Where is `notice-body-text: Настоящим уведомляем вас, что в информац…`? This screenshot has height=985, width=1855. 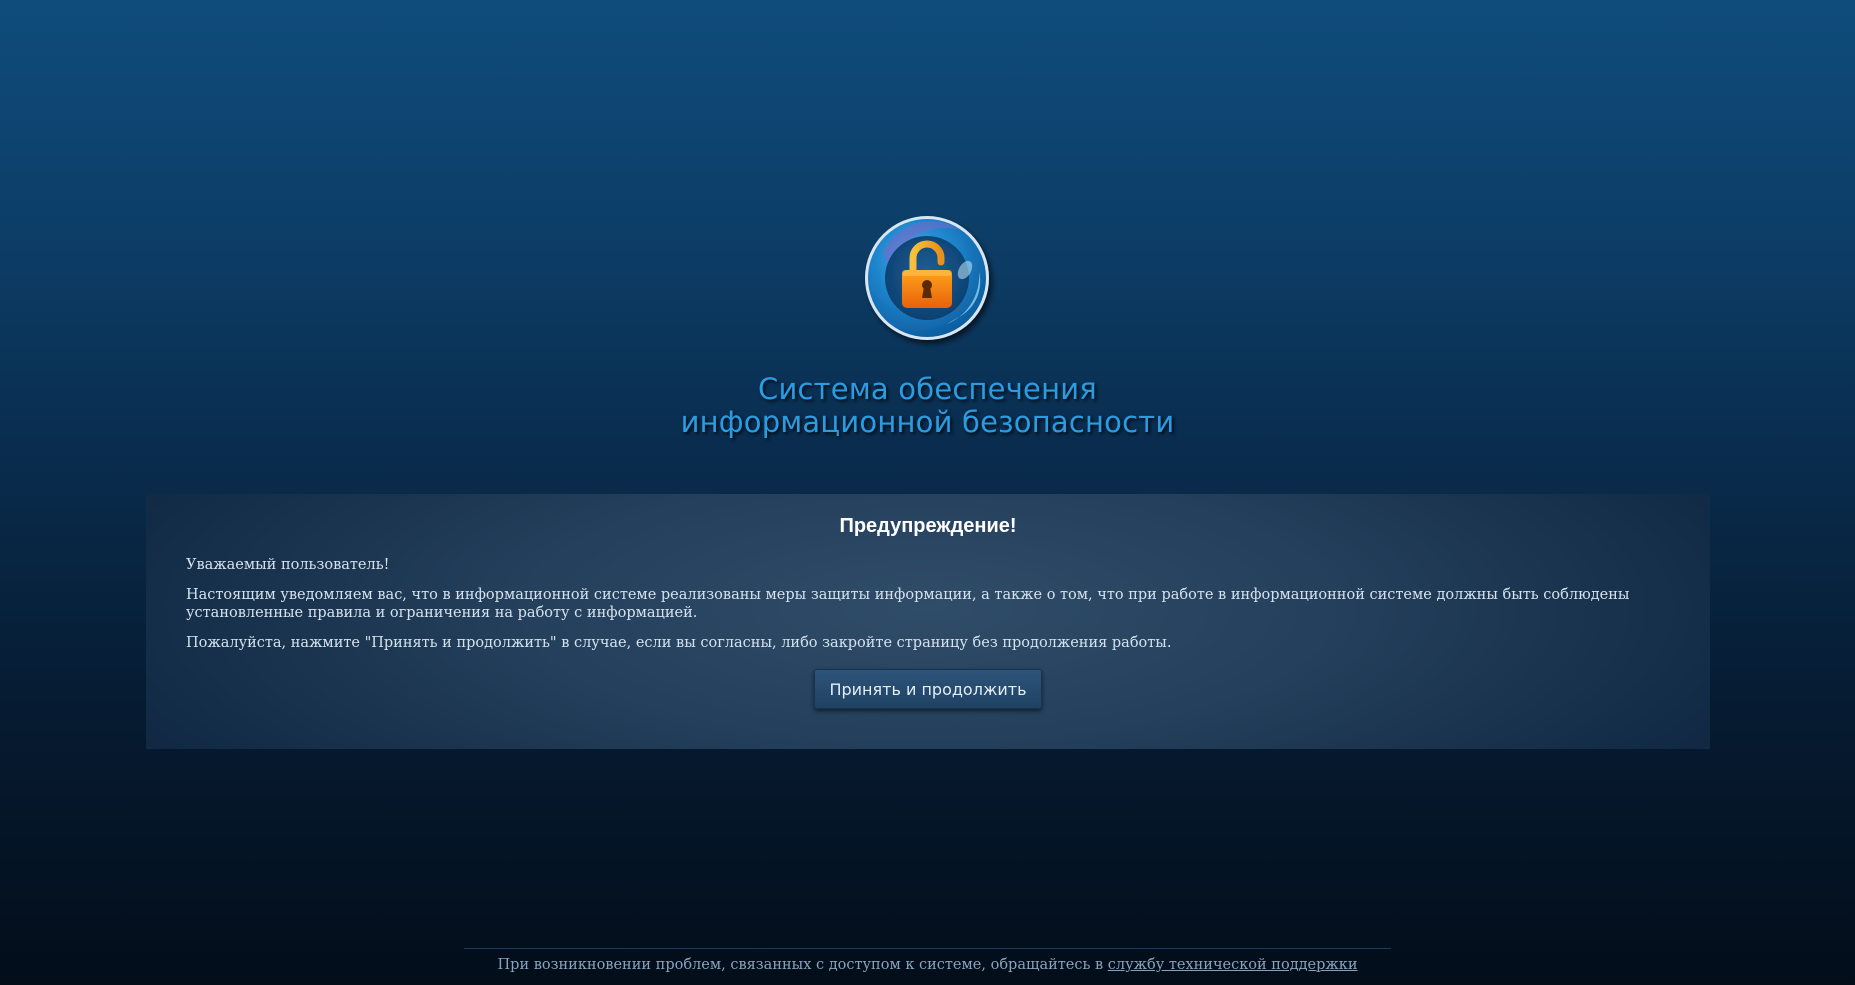
notice-body-text: Настоящим уведомляем вас, что в информац… is located at coordinates (908, 604).